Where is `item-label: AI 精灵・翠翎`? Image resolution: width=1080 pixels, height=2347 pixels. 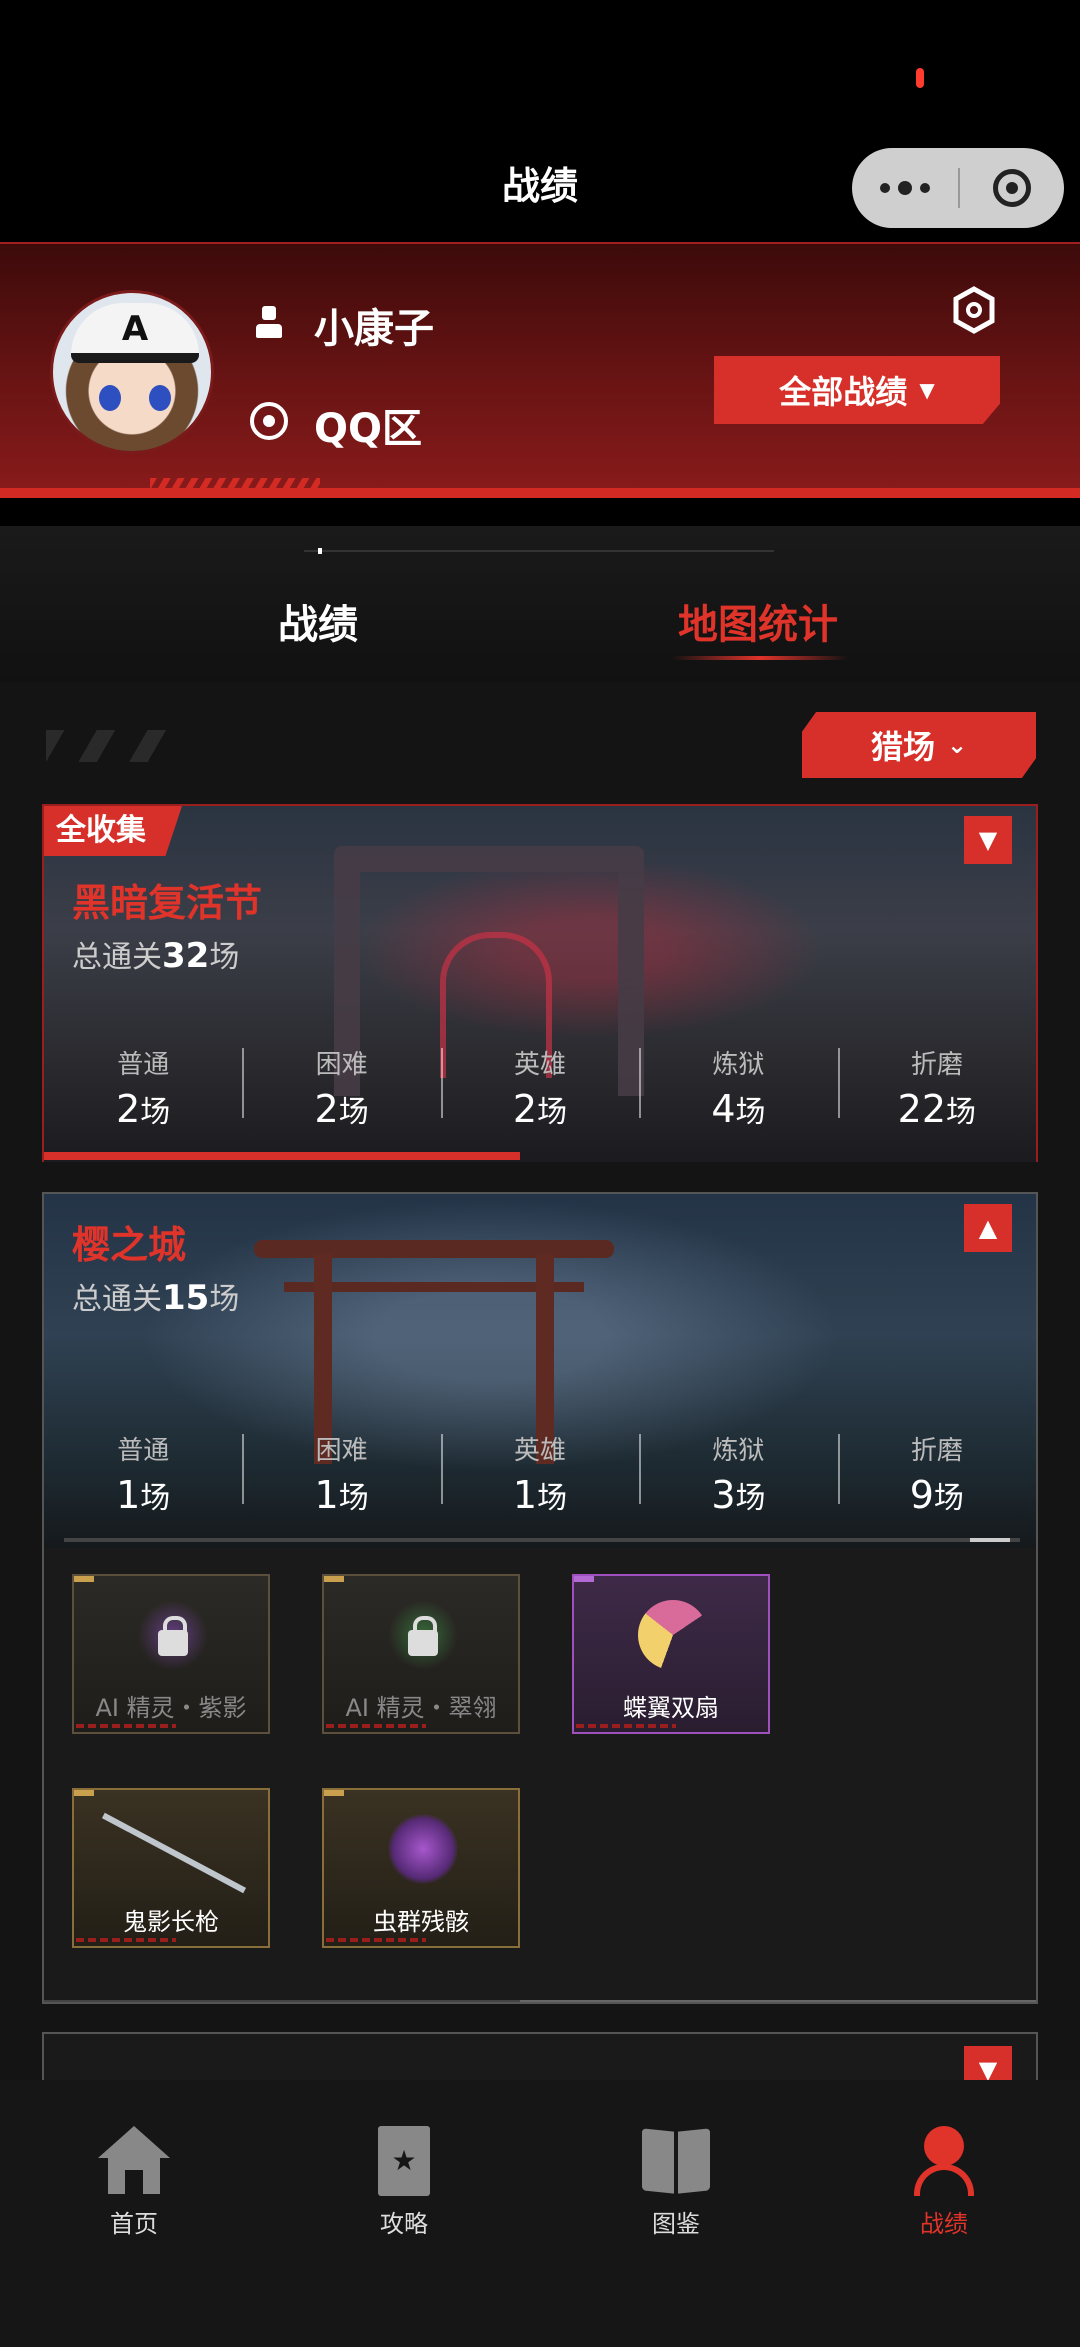
item-label: AI 精灵・翠翎 is located at coordinates (421, 1708).